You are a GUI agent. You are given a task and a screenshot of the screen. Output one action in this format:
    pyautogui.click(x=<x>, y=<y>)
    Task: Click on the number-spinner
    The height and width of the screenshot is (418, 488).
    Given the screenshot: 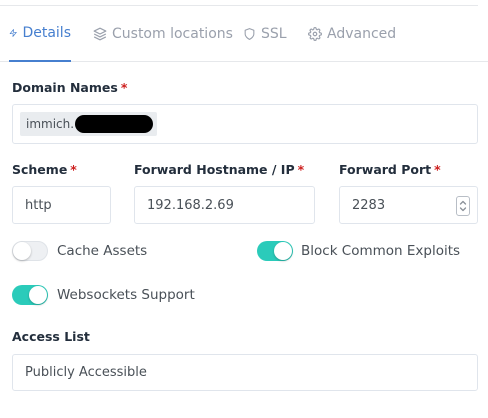 What is the action you would take?
    pyautogui.click(x=463, y=206)
    